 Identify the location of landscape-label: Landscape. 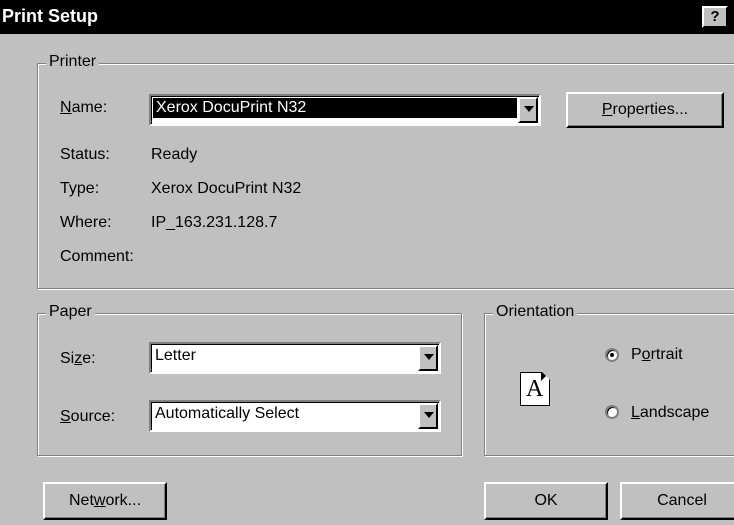
(670, 413).